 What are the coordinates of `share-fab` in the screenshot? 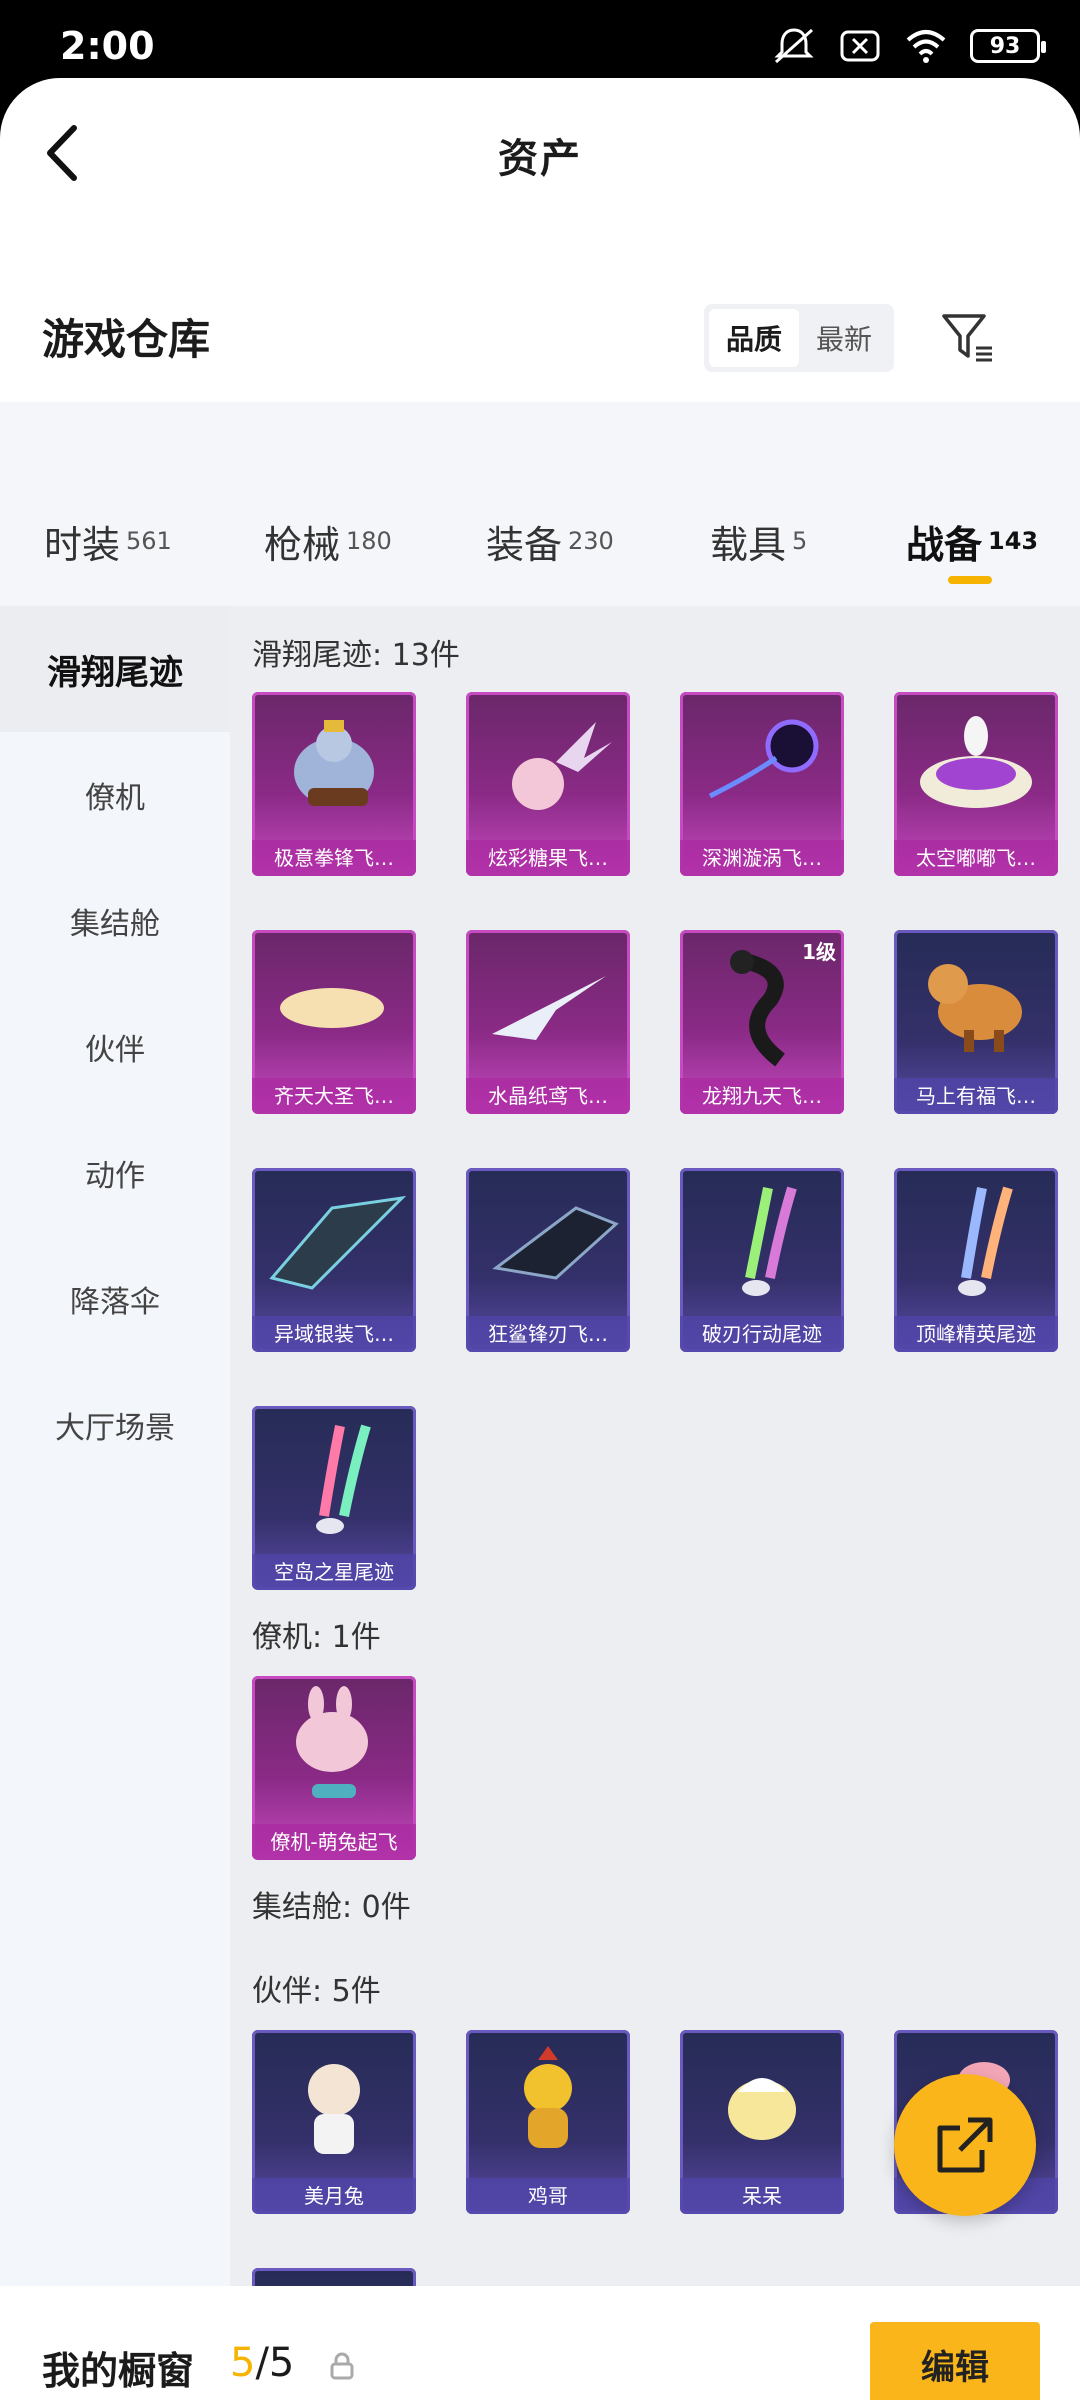 It's located at (965, 2145).